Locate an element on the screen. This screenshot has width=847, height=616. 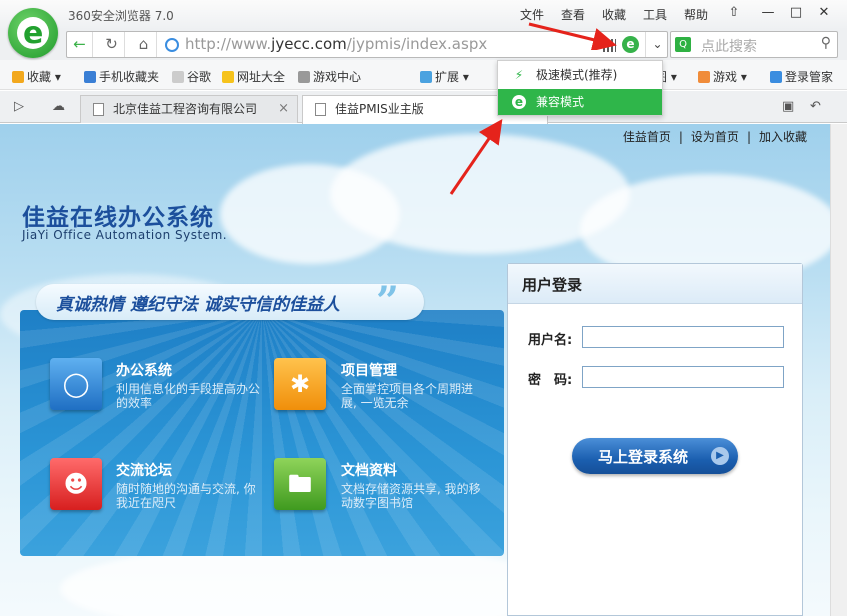
bookmark-item: 网址大全 is located at coordinates (253, 76).